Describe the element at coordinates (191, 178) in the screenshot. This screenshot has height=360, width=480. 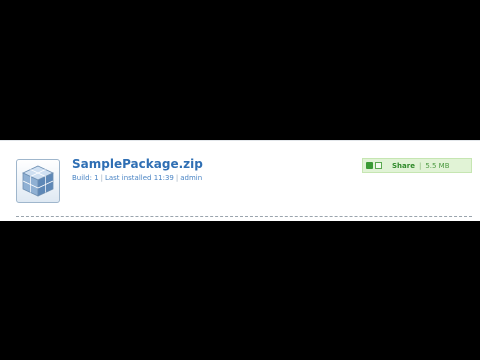
I see `installed-by-user-link: admin` at that location.